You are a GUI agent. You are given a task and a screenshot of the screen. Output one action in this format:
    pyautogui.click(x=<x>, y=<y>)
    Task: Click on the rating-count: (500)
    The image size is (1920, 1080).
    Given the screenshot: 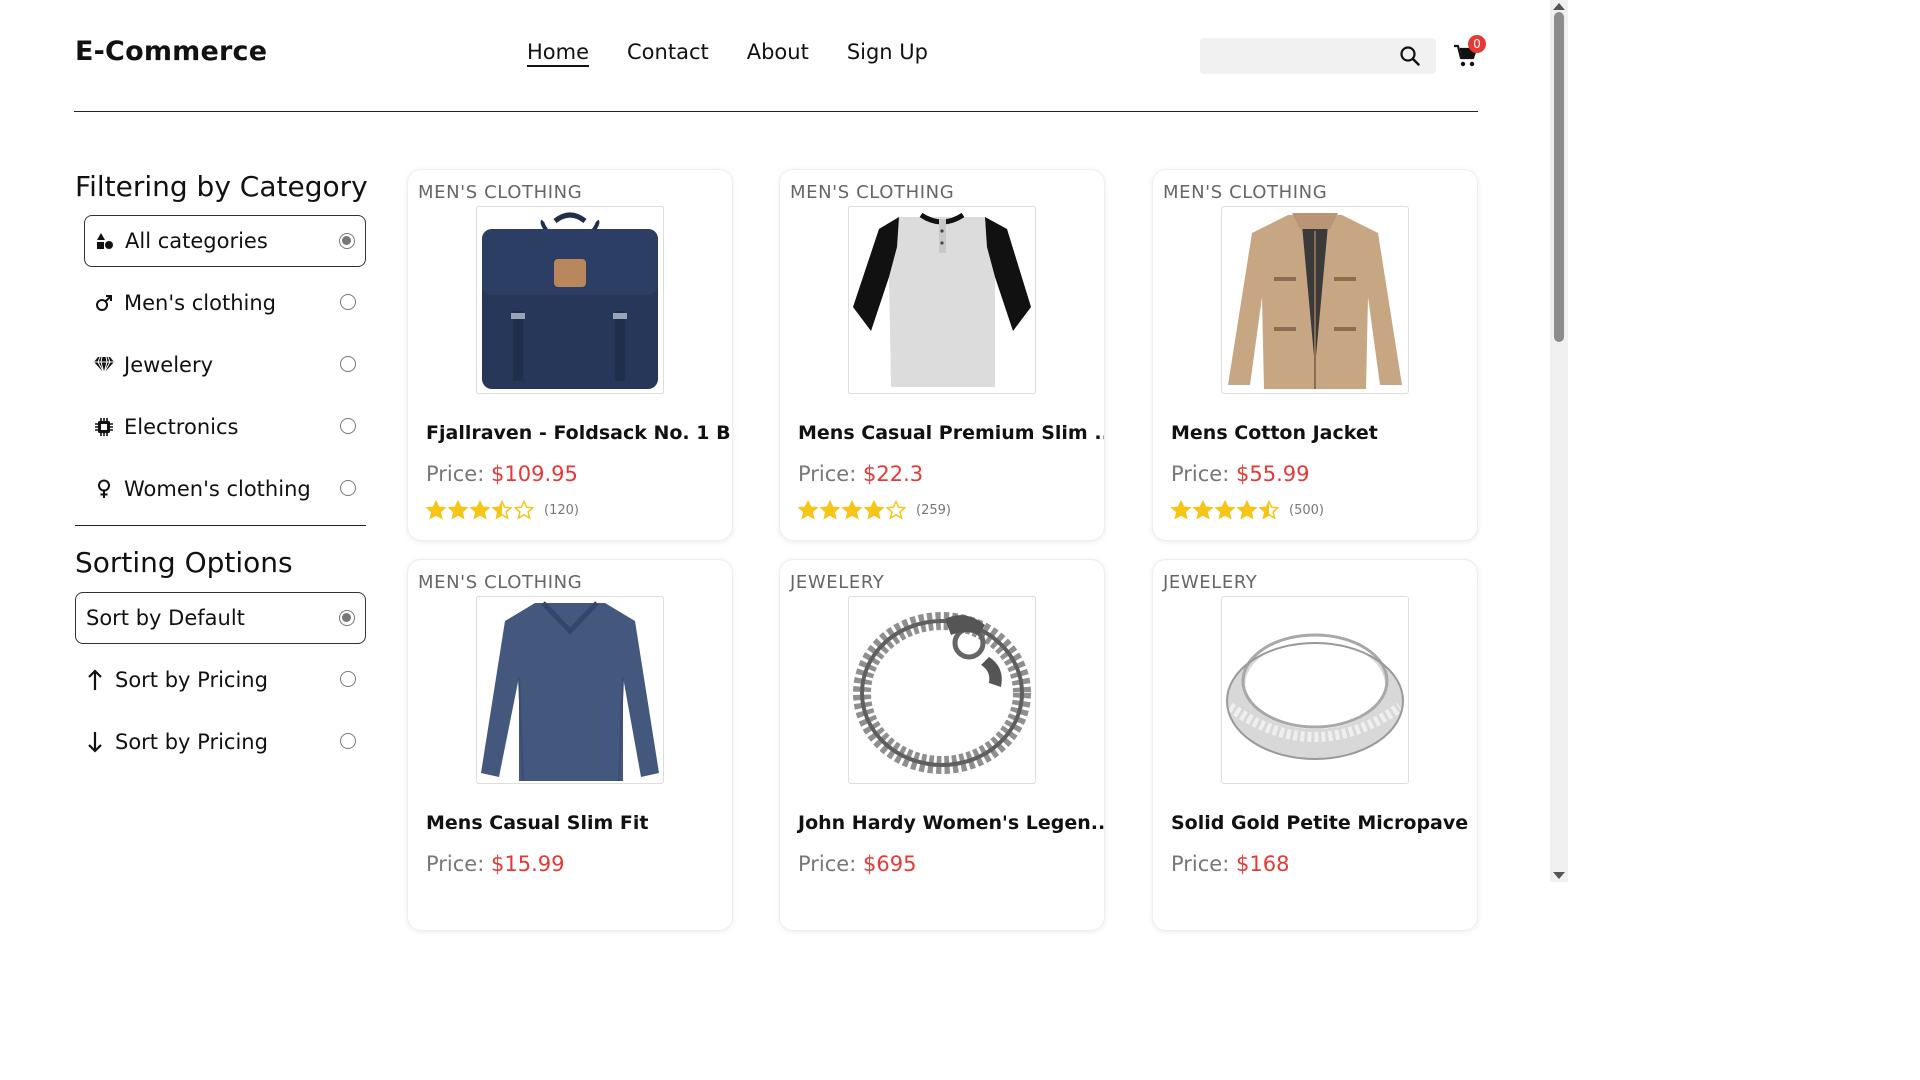 What is the action you would take?
    pyautogui.click(x=1306, y=510)
    